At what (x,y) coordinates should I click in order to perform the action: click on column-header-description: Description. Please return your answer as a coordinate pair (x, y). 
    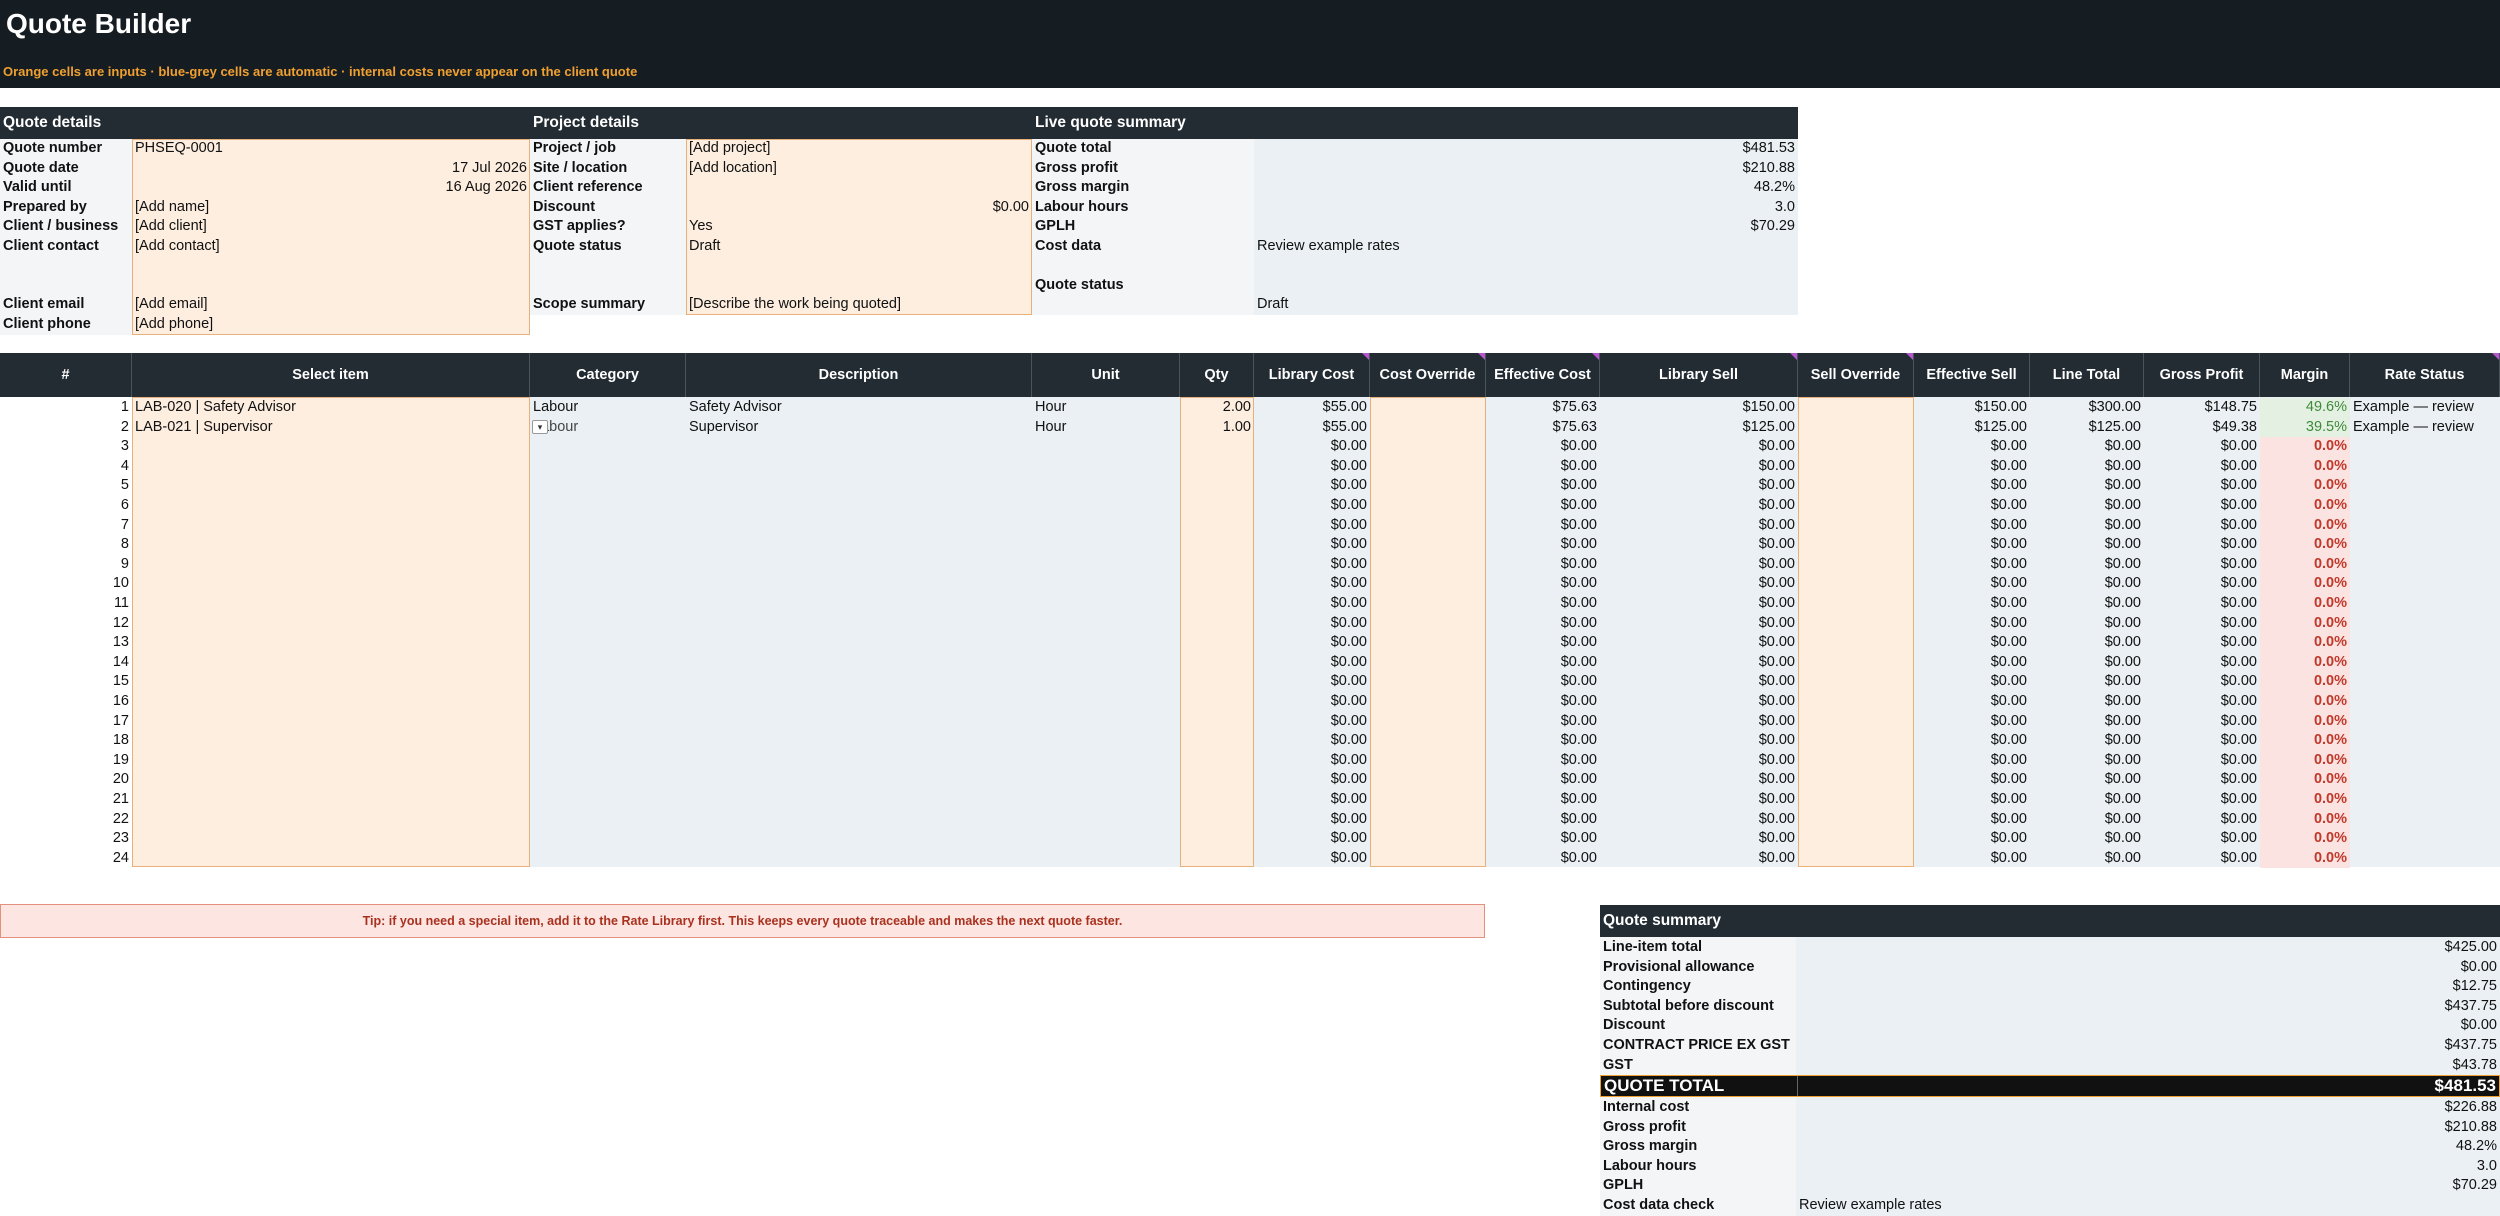
    Looking at the image, I should click on (859, 375).